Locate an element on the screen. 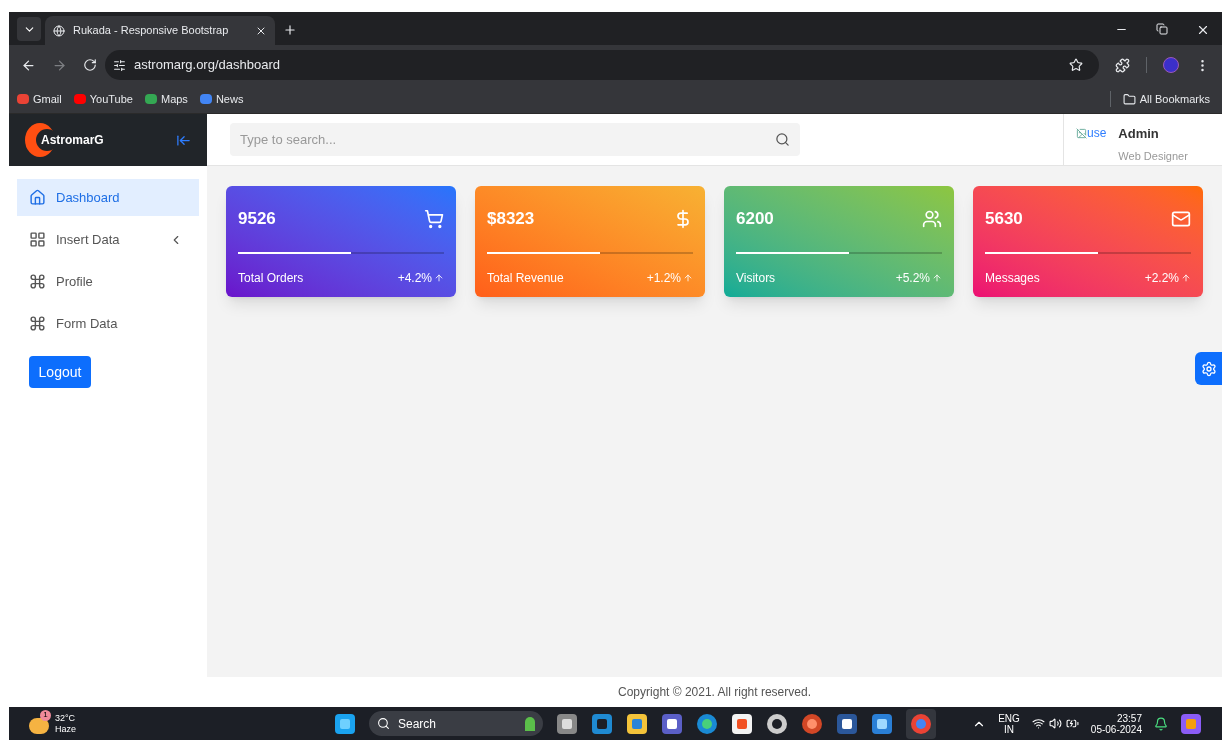 The height and width of the screenshot is (740, 1222). settings-icon is located at coordinates (1208, 368).